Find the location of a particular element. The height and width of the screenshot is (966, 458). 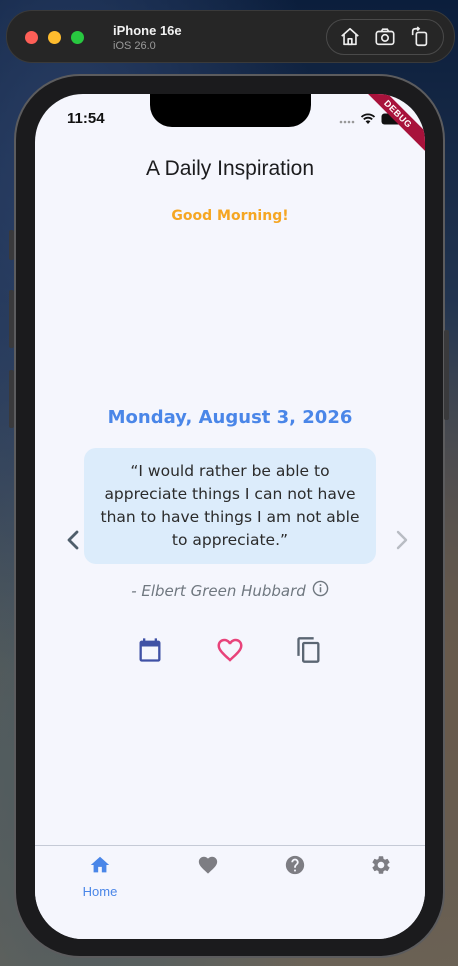

nav-label-home: Home is located at coordinates (100, 891).